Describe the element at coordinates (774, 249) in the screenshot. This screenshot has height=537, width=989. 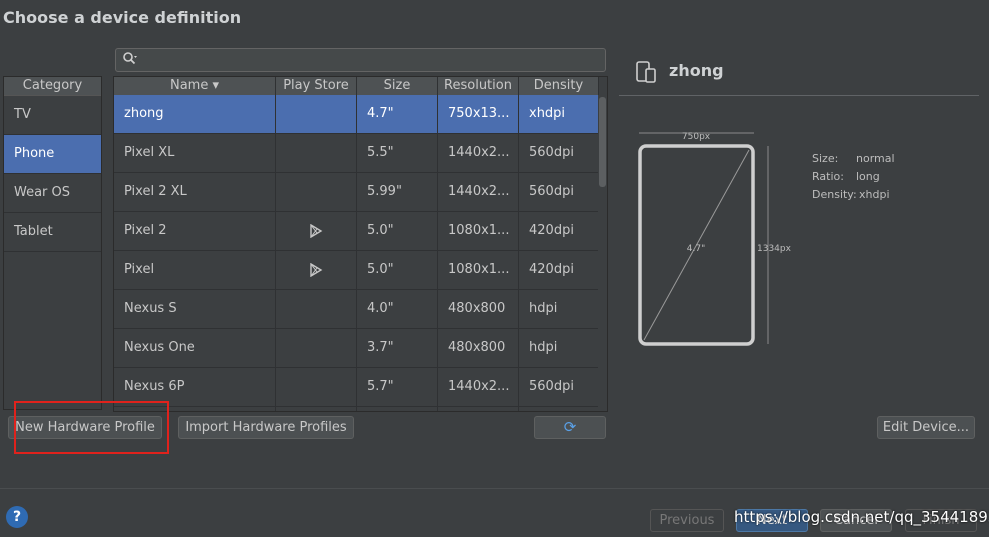
I see `height-label: 1334px` at that location.